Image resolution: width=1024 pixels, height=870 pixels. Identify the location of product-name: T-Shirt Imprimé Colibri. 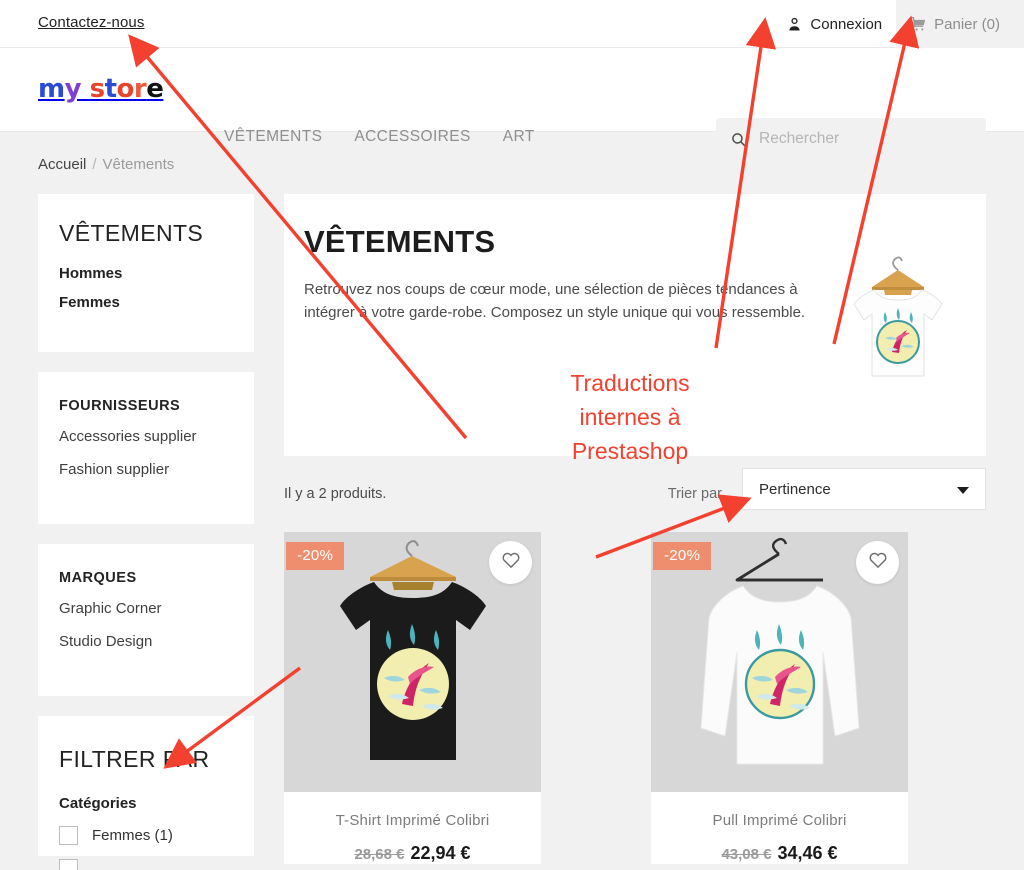
(412, 820).